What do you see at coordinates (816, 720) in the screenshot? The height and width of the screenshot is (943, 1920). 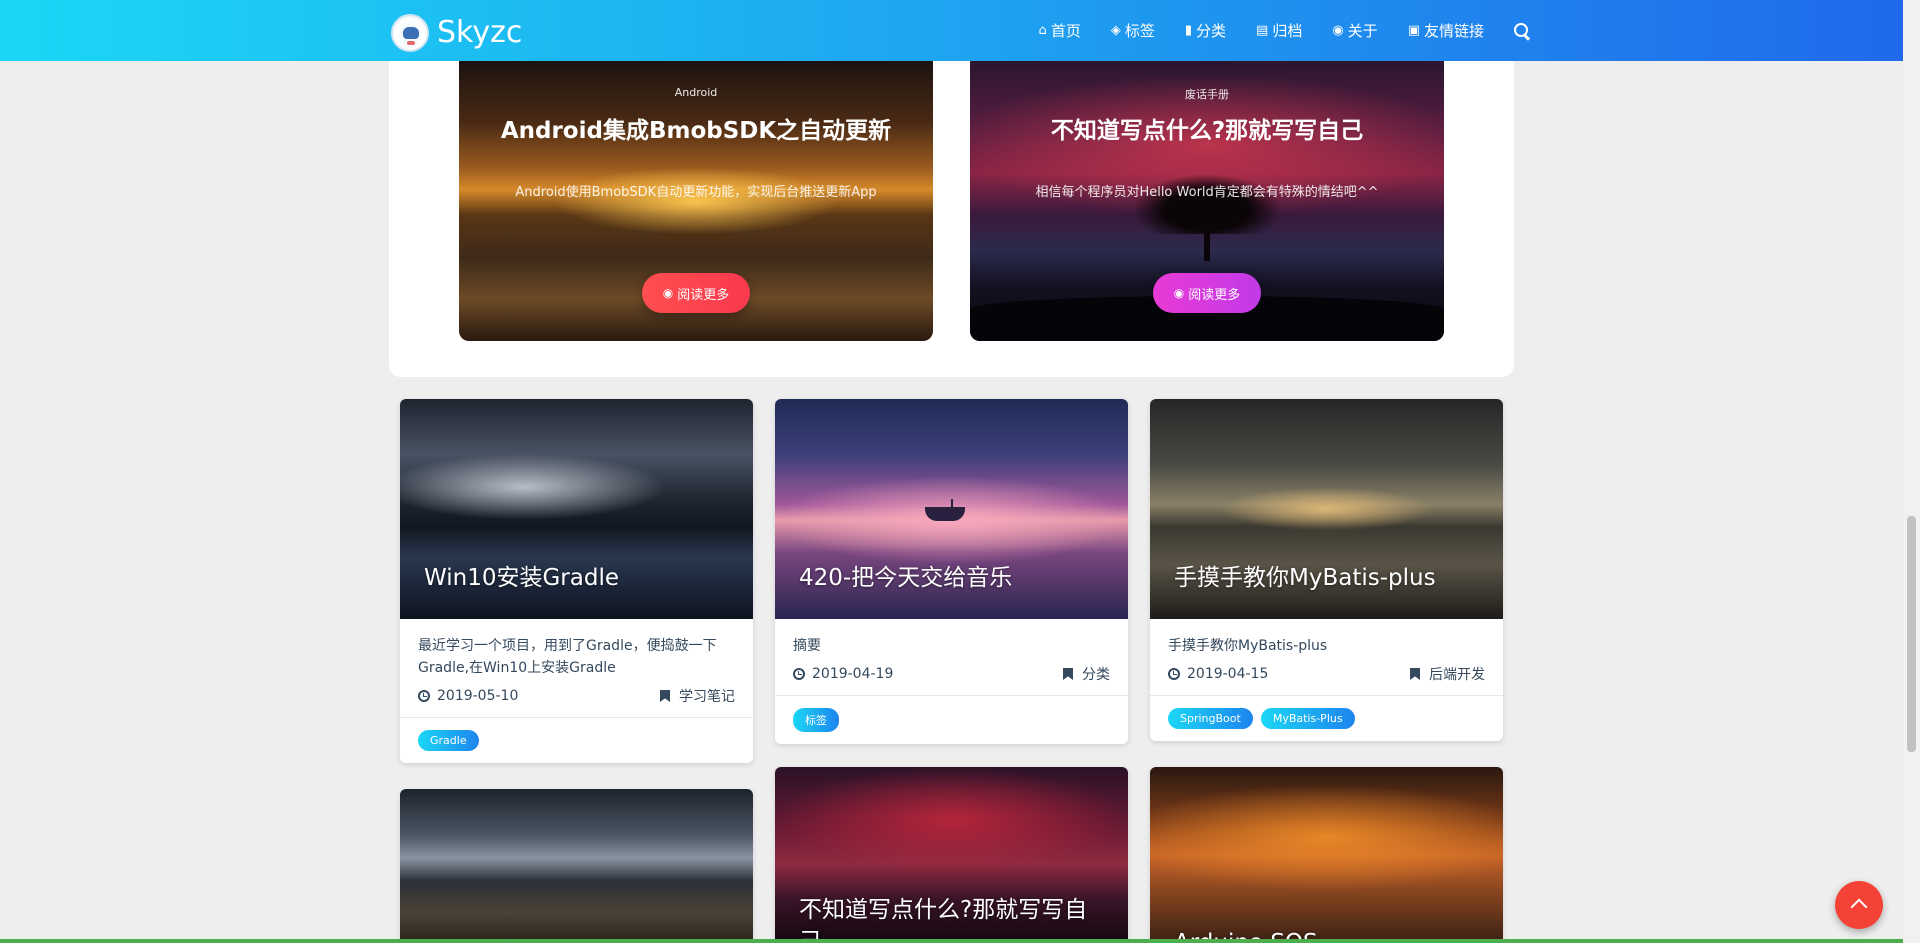 I see `tag-chip: 标签` at bounding box center [816, 720].